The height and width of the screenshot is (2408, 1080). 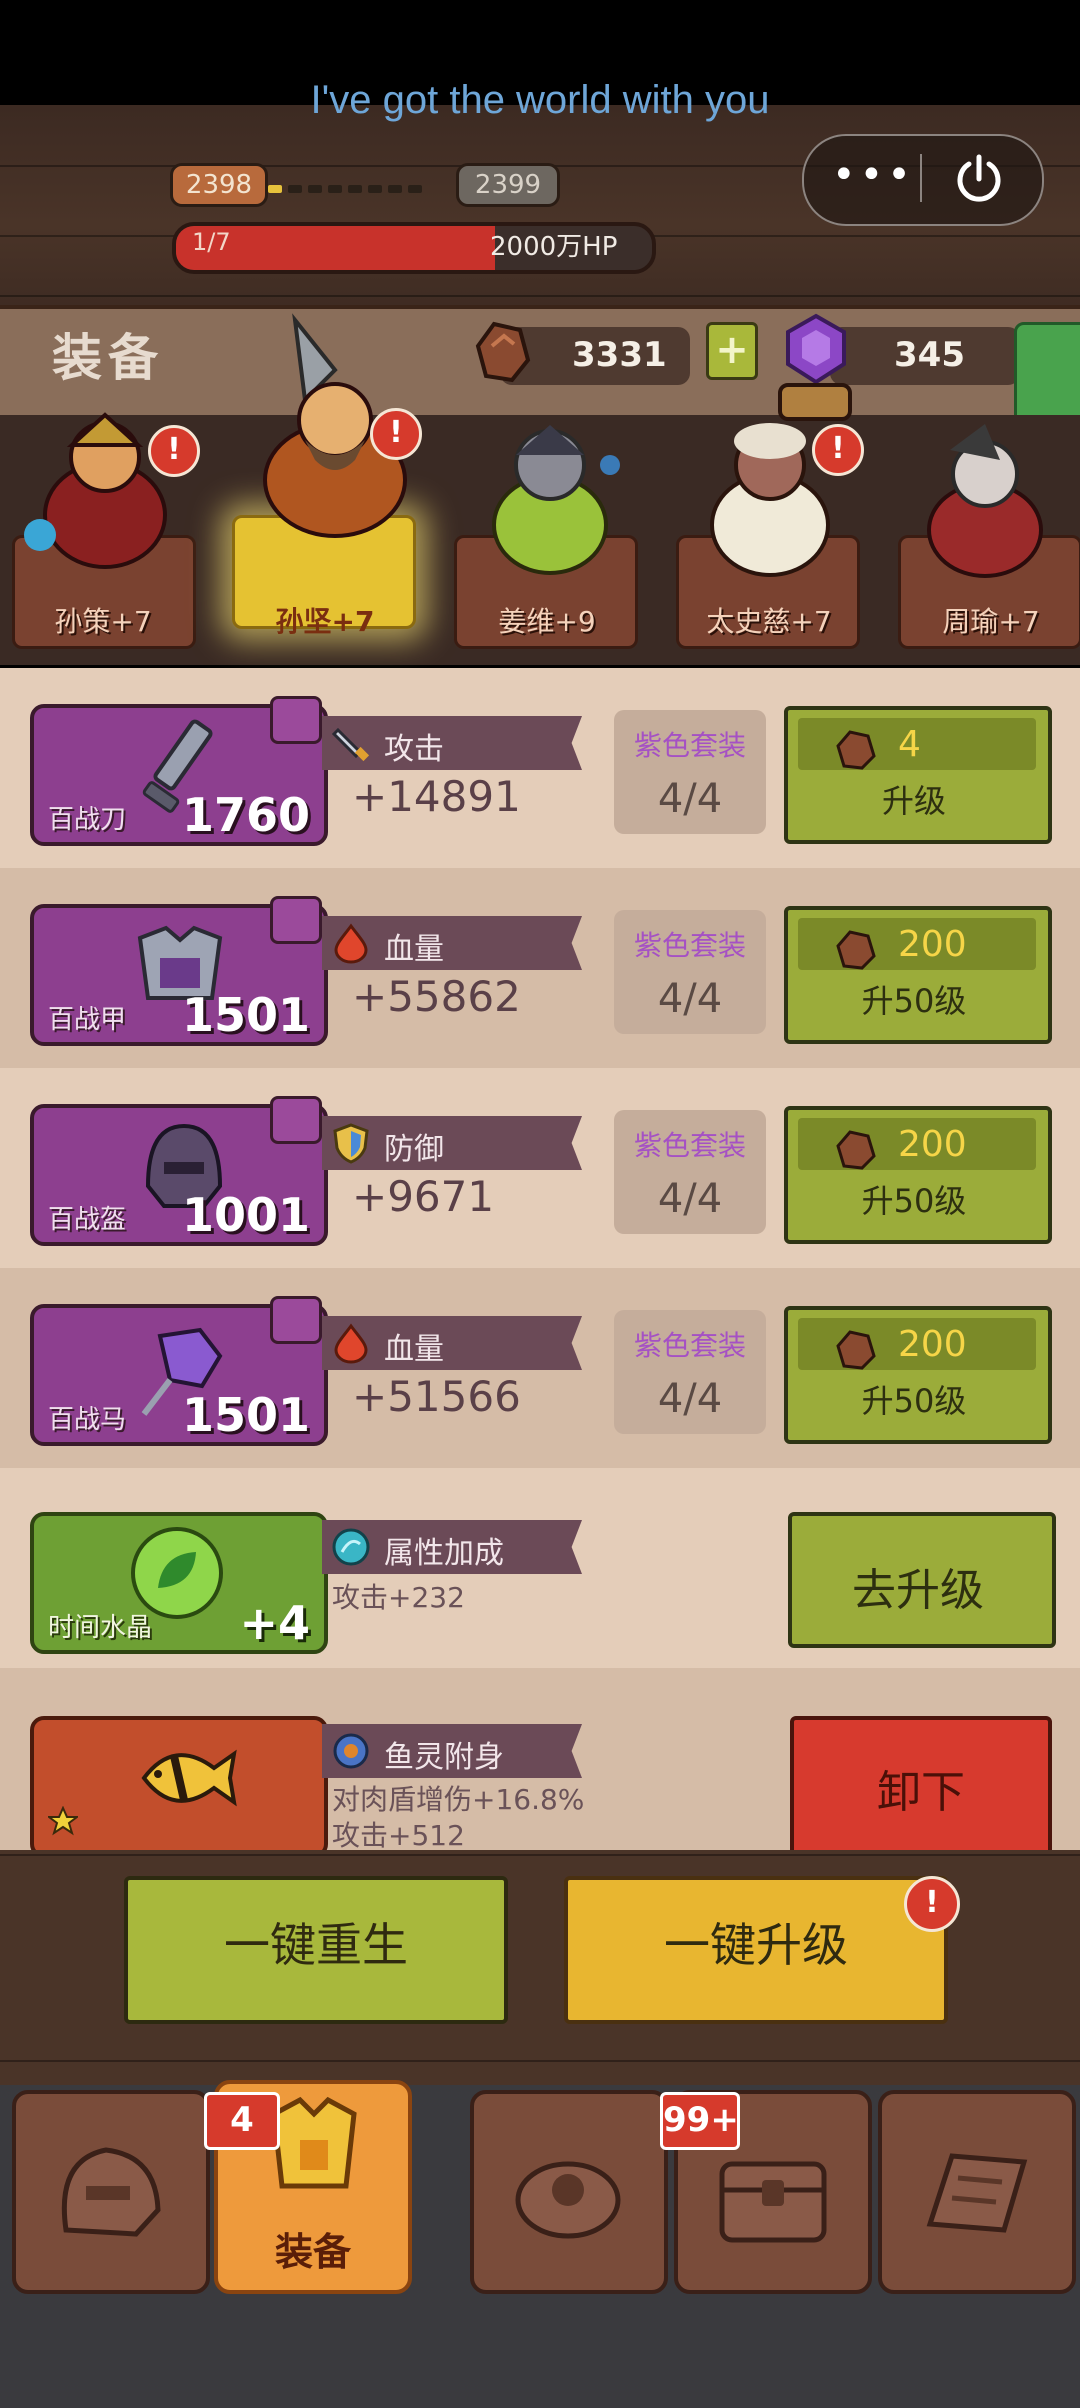 What do you see at coordinates (245, 1215) in the screenshot?
I see `equipment-level: 1001` at bounding box center [245, 1215].